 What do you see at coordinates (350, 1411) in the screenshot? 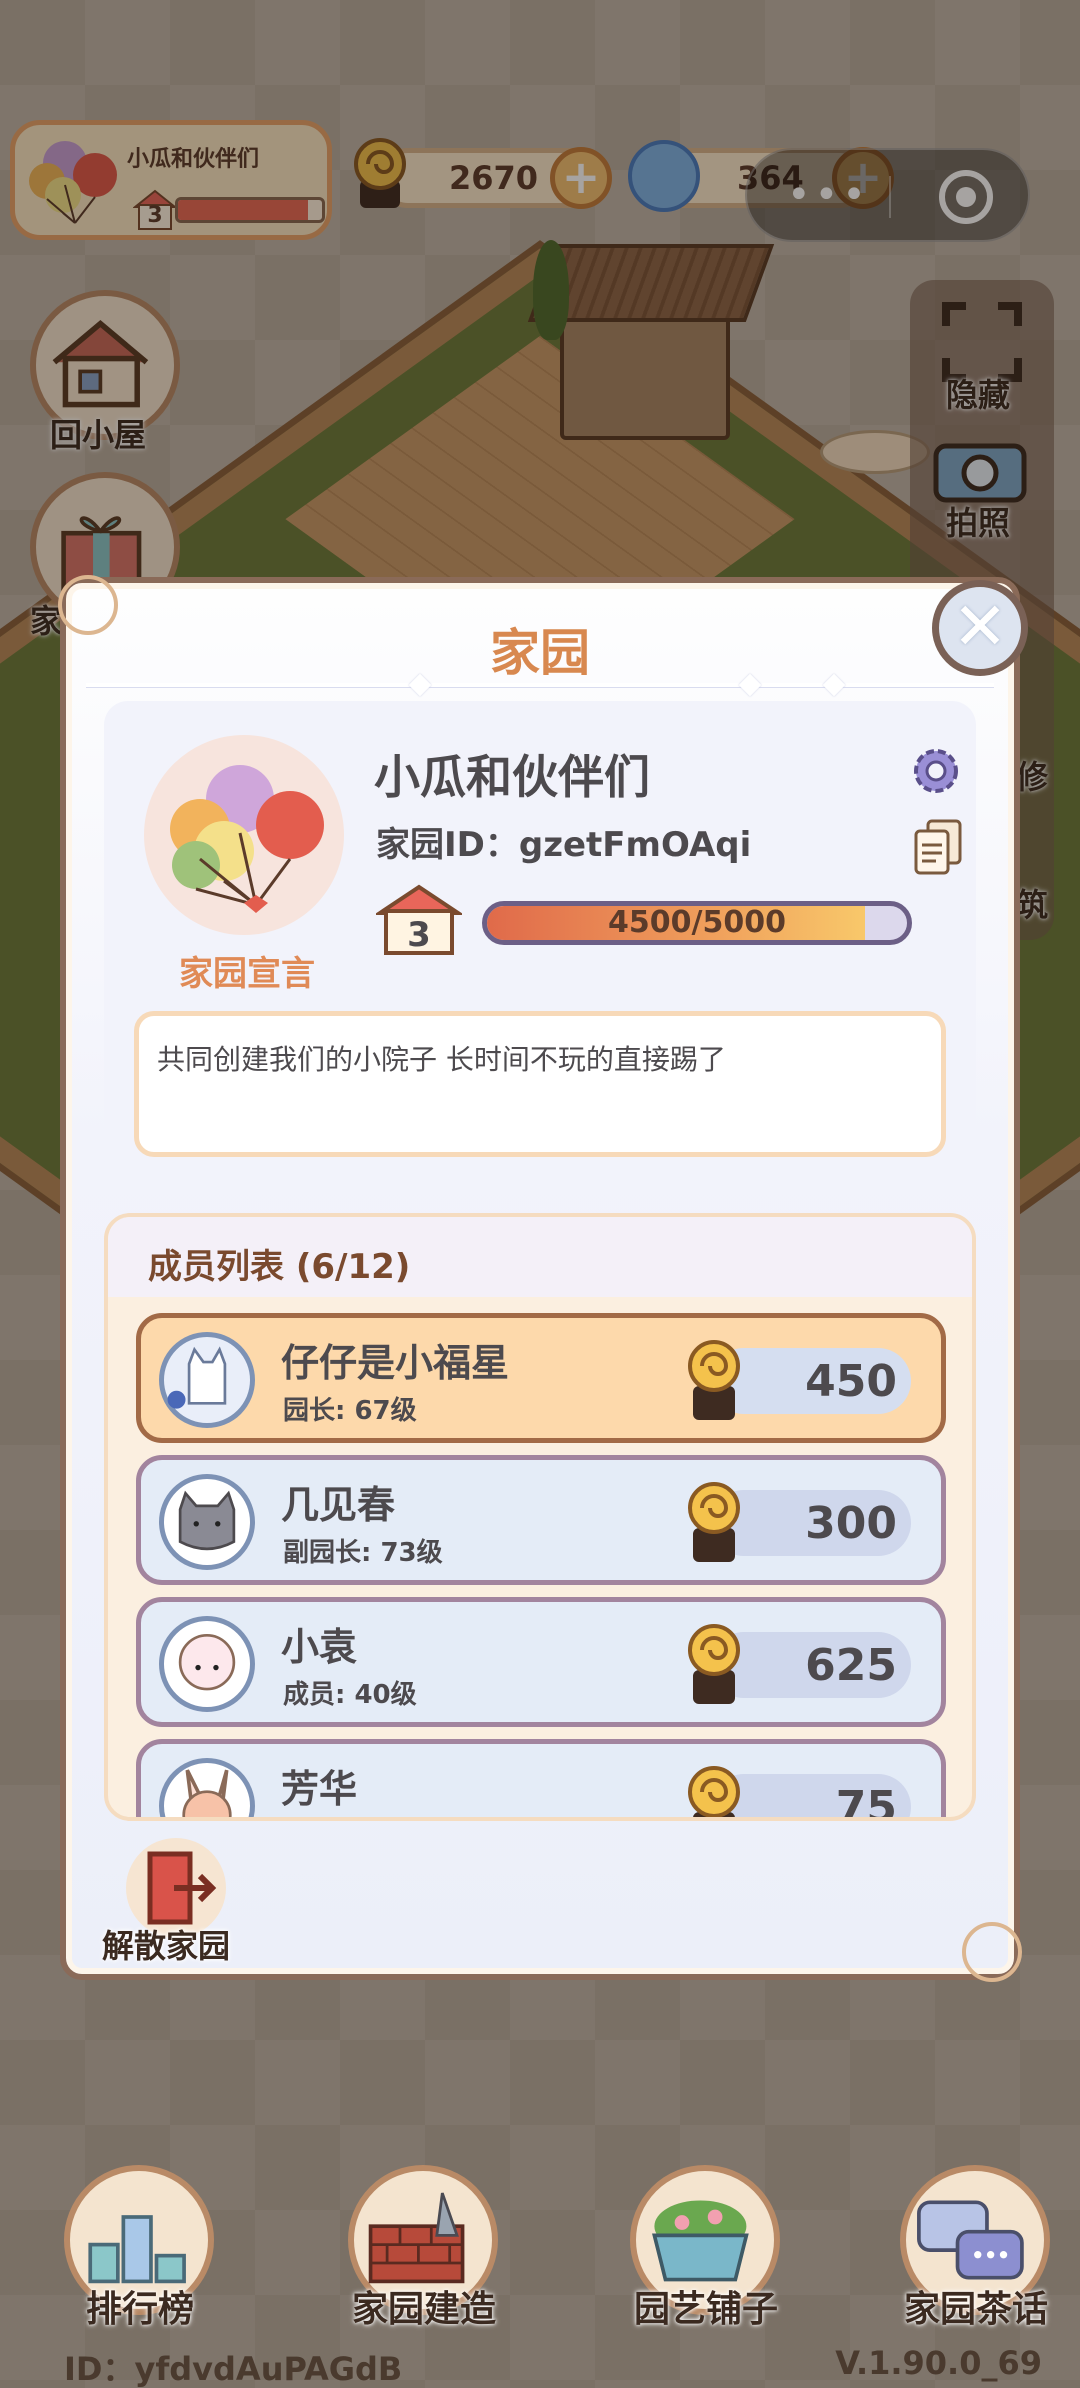
I see `member-role: 园长: 67级` at bounding box center [350, 1411].